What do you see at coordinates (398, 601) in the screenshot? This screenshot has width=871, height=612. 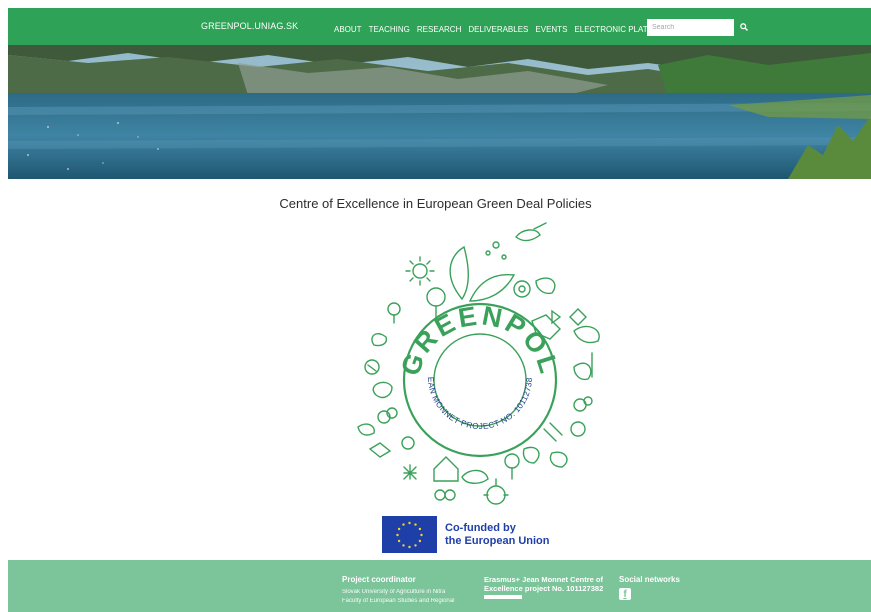 I see `footer-col1-line-2: Faculty of European Studies and Regional` at bounding box center [398, 601].